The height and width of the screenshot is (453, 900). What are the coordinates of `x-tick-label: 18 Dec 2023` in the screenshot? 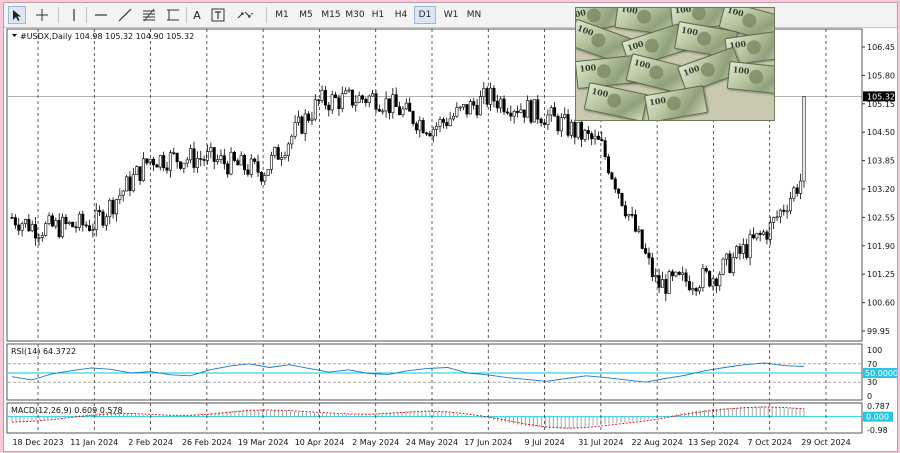 It's located at (37, 442).